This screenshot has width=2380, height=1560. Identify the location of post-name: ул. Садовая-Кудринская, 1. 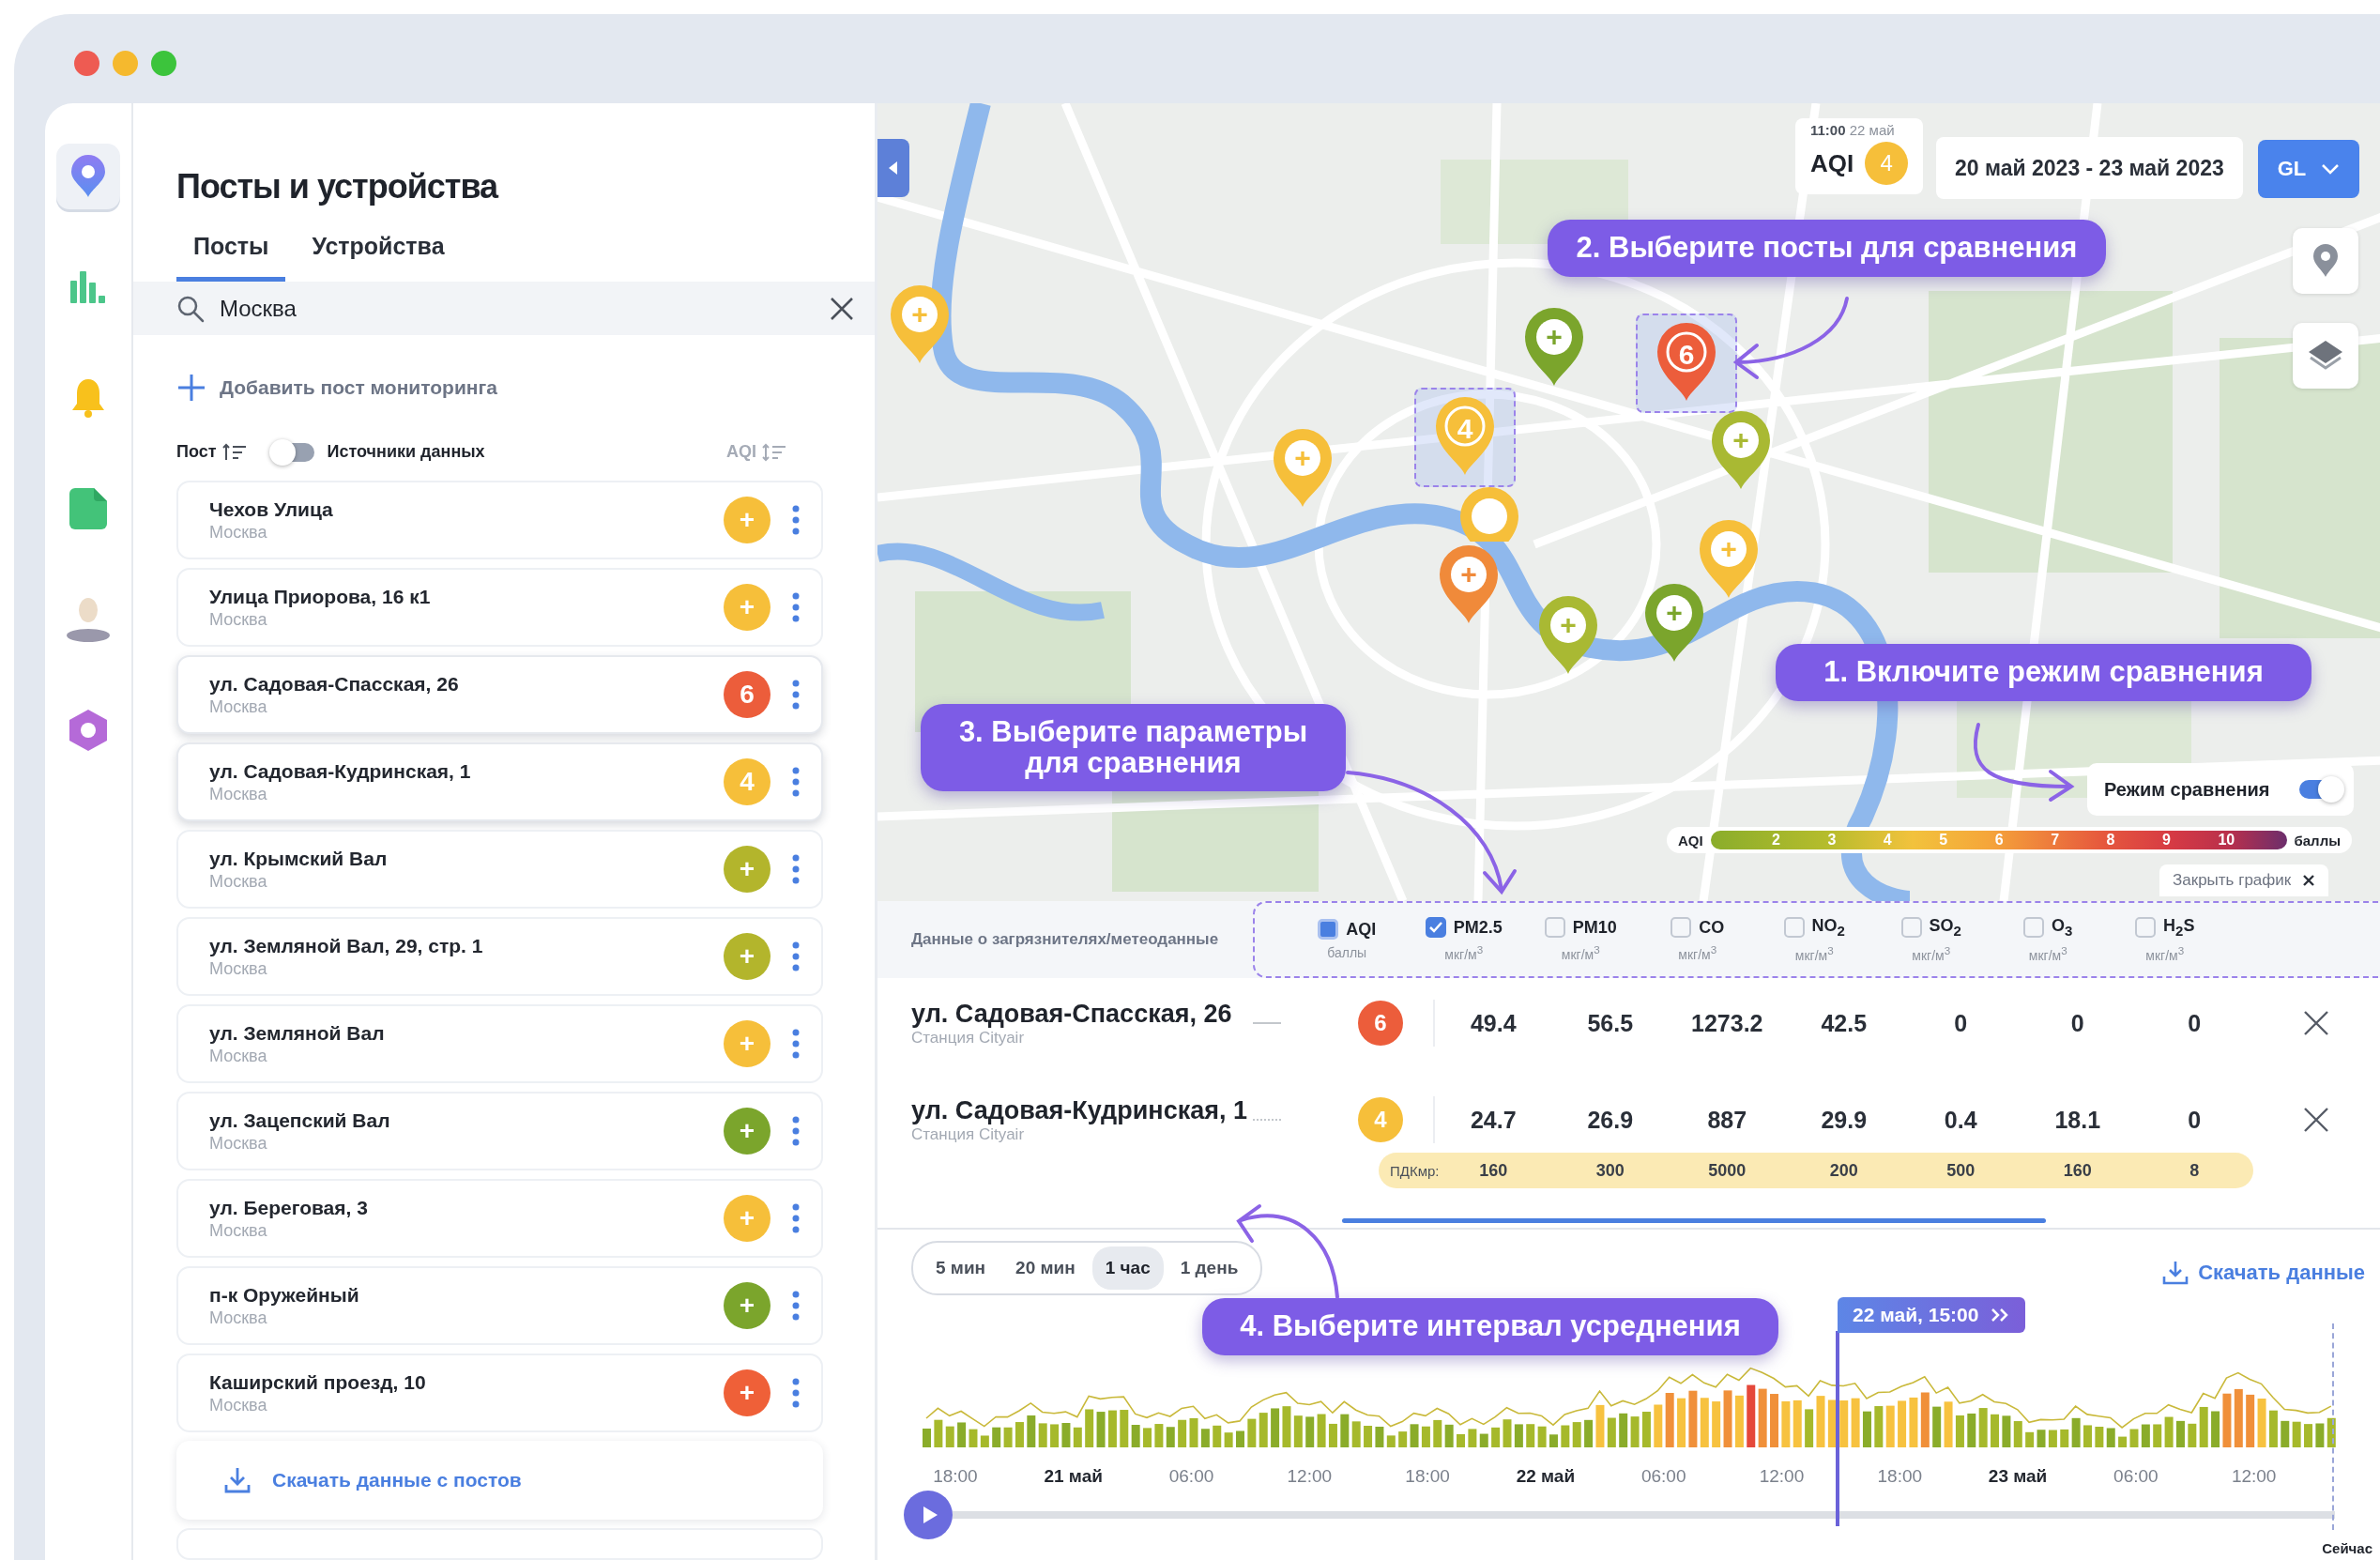
(1079, 1110).